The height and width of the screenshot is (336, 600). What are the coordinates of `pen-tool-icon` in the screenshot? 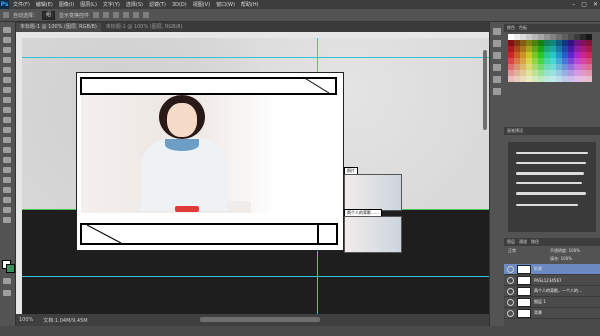 It's located at (7, 170).